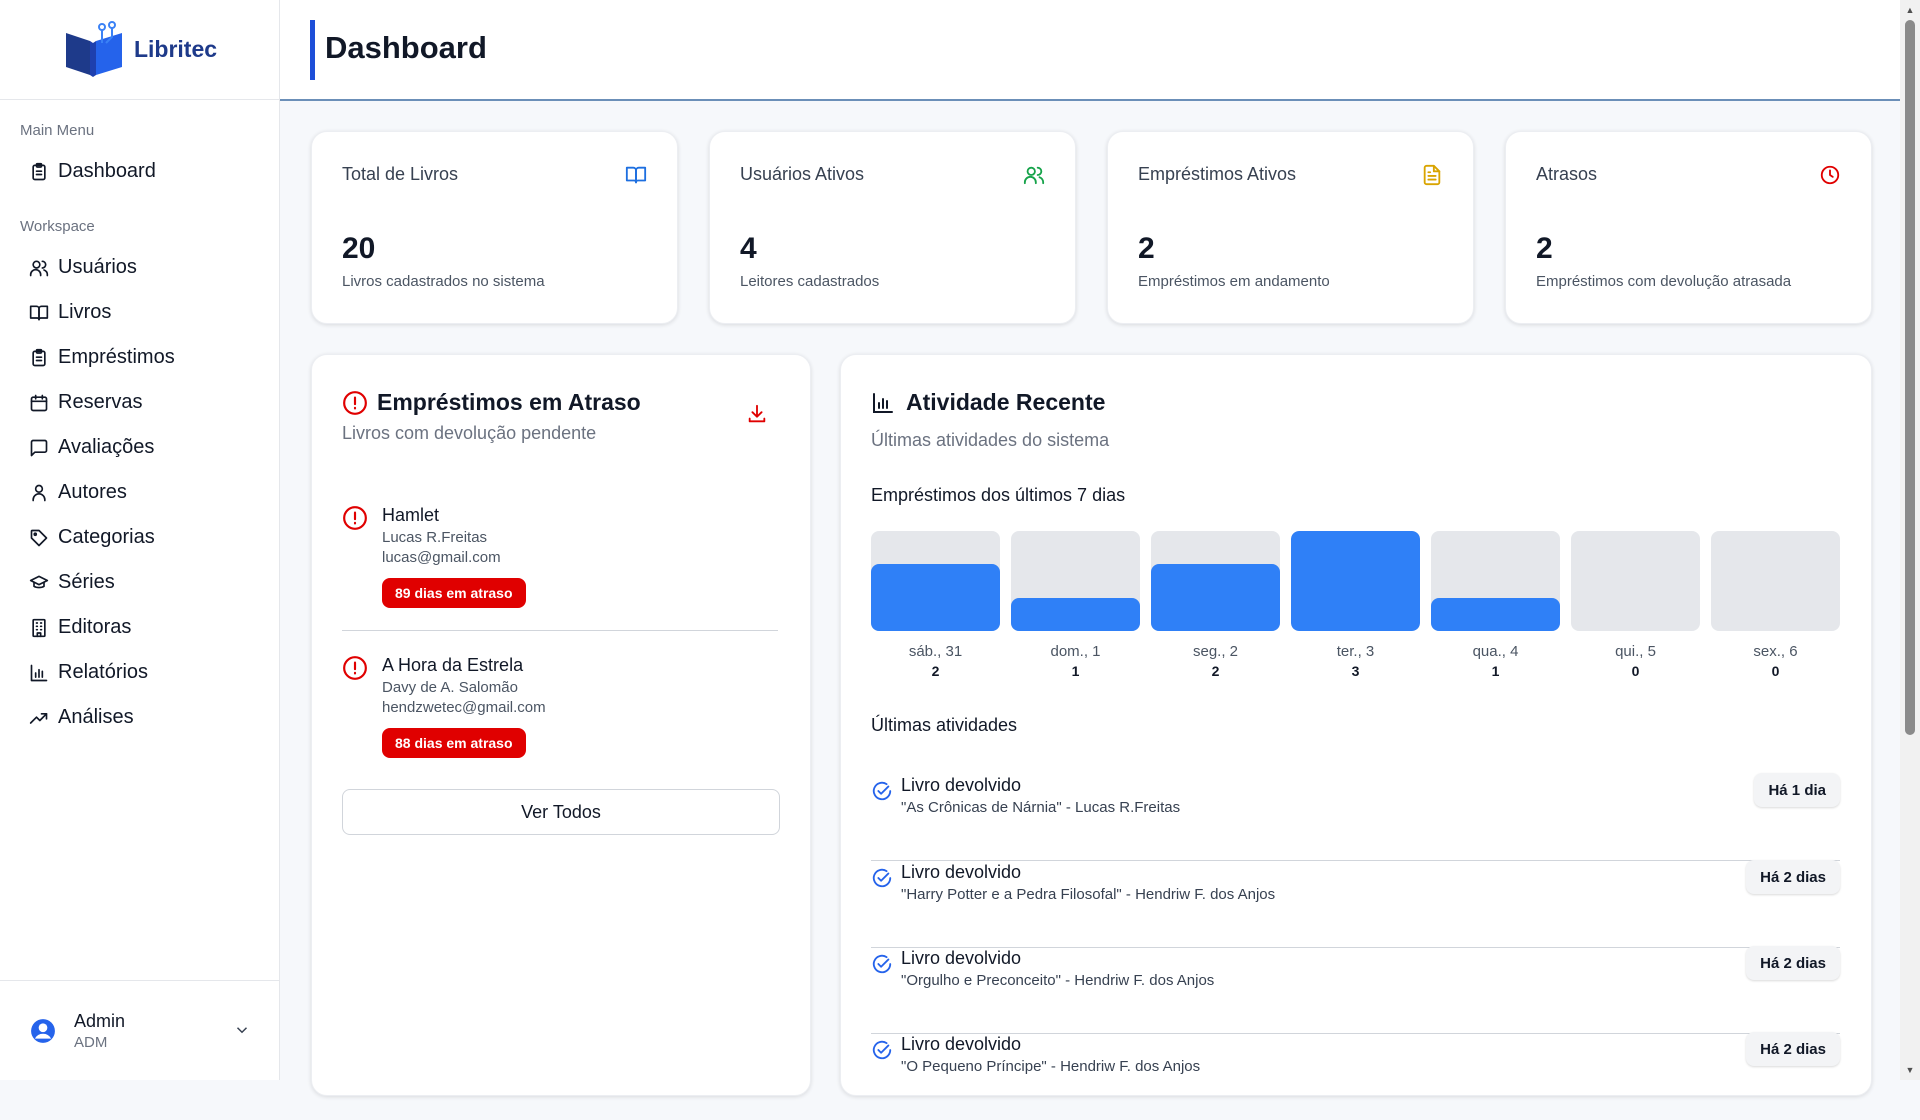  What do you see at coordinates (400, 174) in the screenshot?
I see `stat-title: Total de Livros` at bounding box center [400, 174].